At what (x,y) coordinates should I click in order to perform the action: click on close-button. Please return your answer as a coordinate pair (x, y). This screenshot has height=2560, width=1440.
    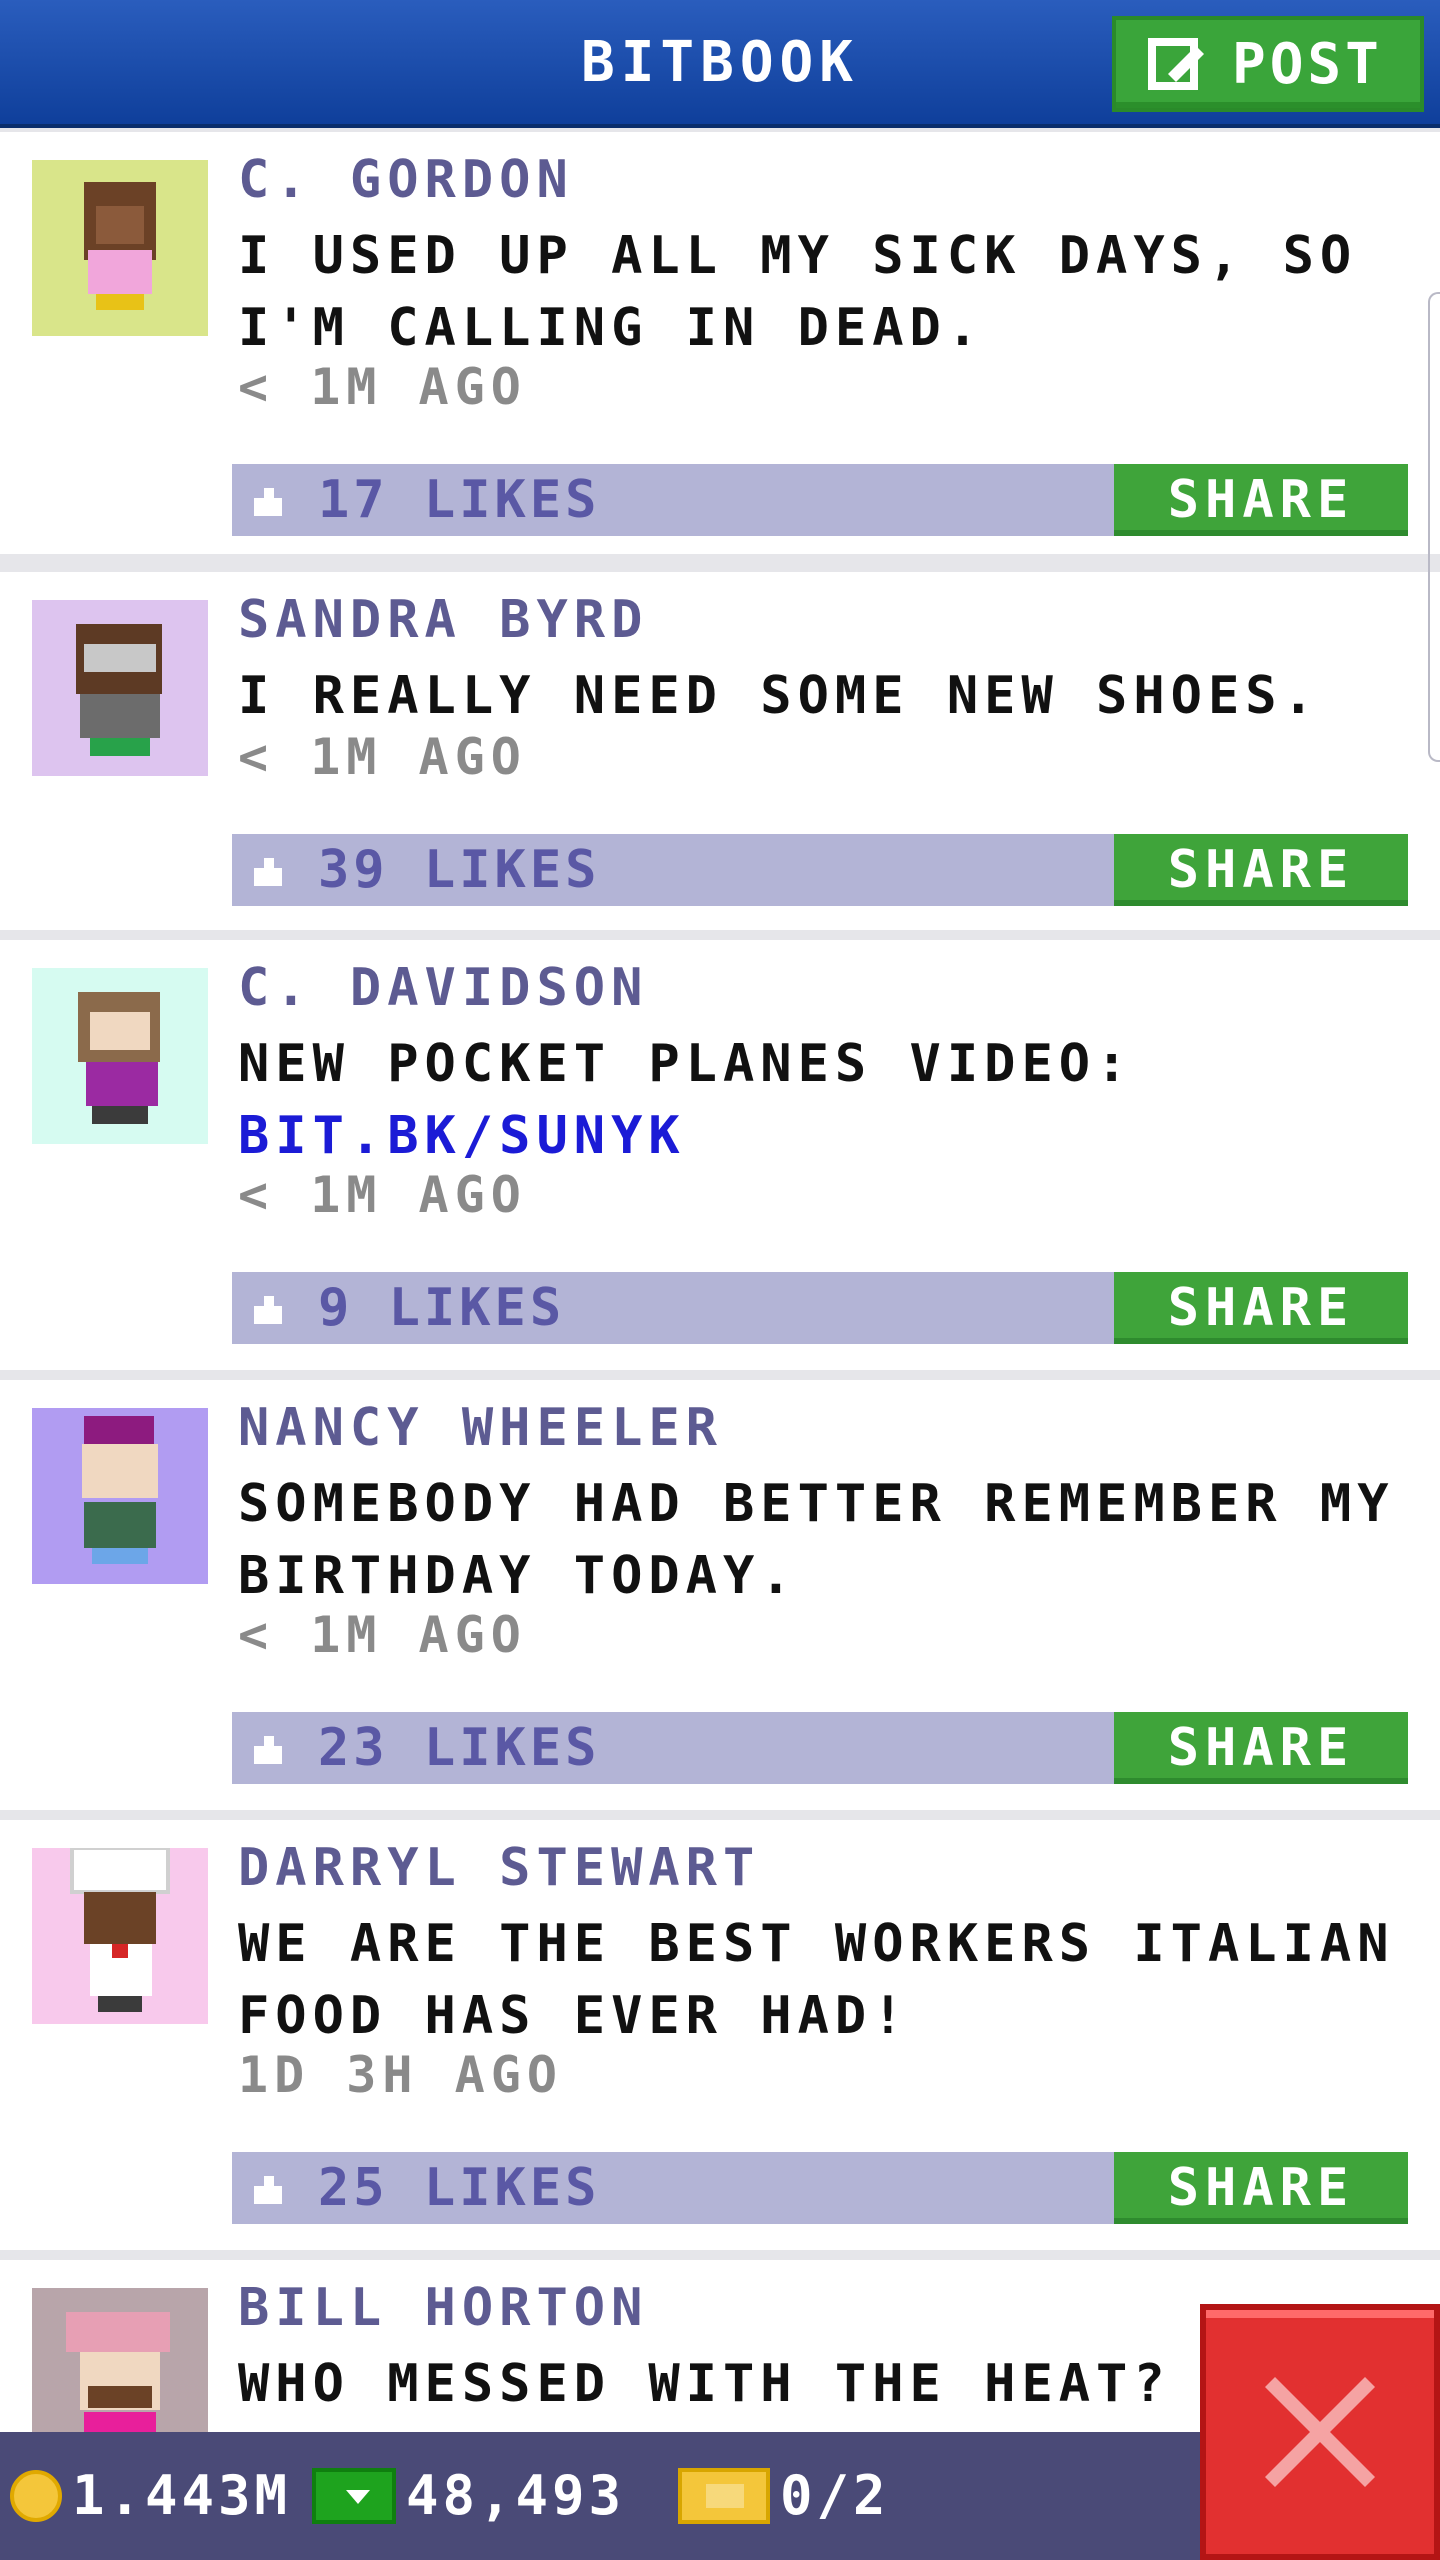
    Looking at the image, I should click on (1320, 2432).